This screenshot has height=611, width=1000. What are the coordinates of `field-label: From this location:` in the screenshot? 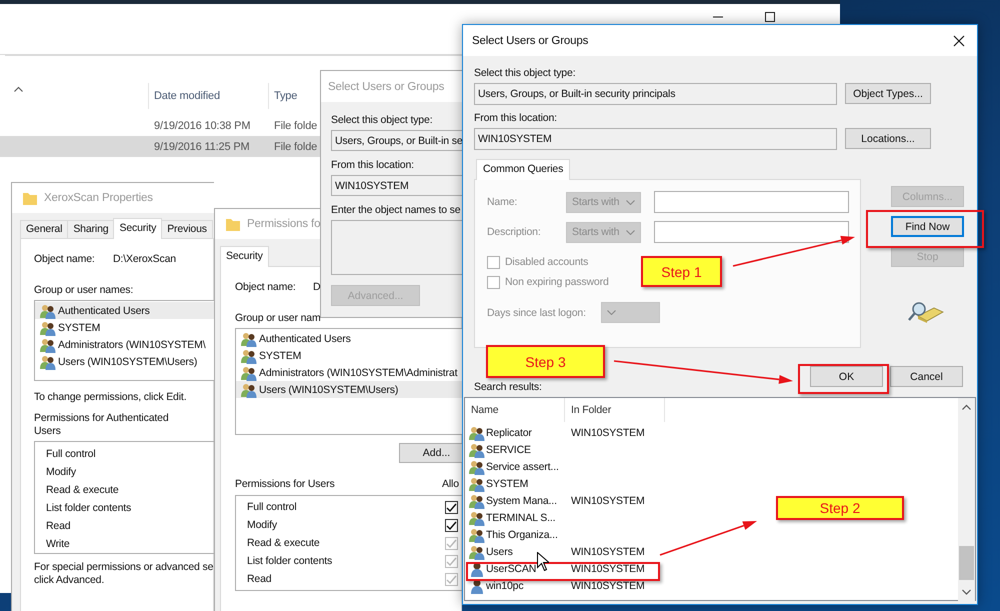 It's located at (373, 165).